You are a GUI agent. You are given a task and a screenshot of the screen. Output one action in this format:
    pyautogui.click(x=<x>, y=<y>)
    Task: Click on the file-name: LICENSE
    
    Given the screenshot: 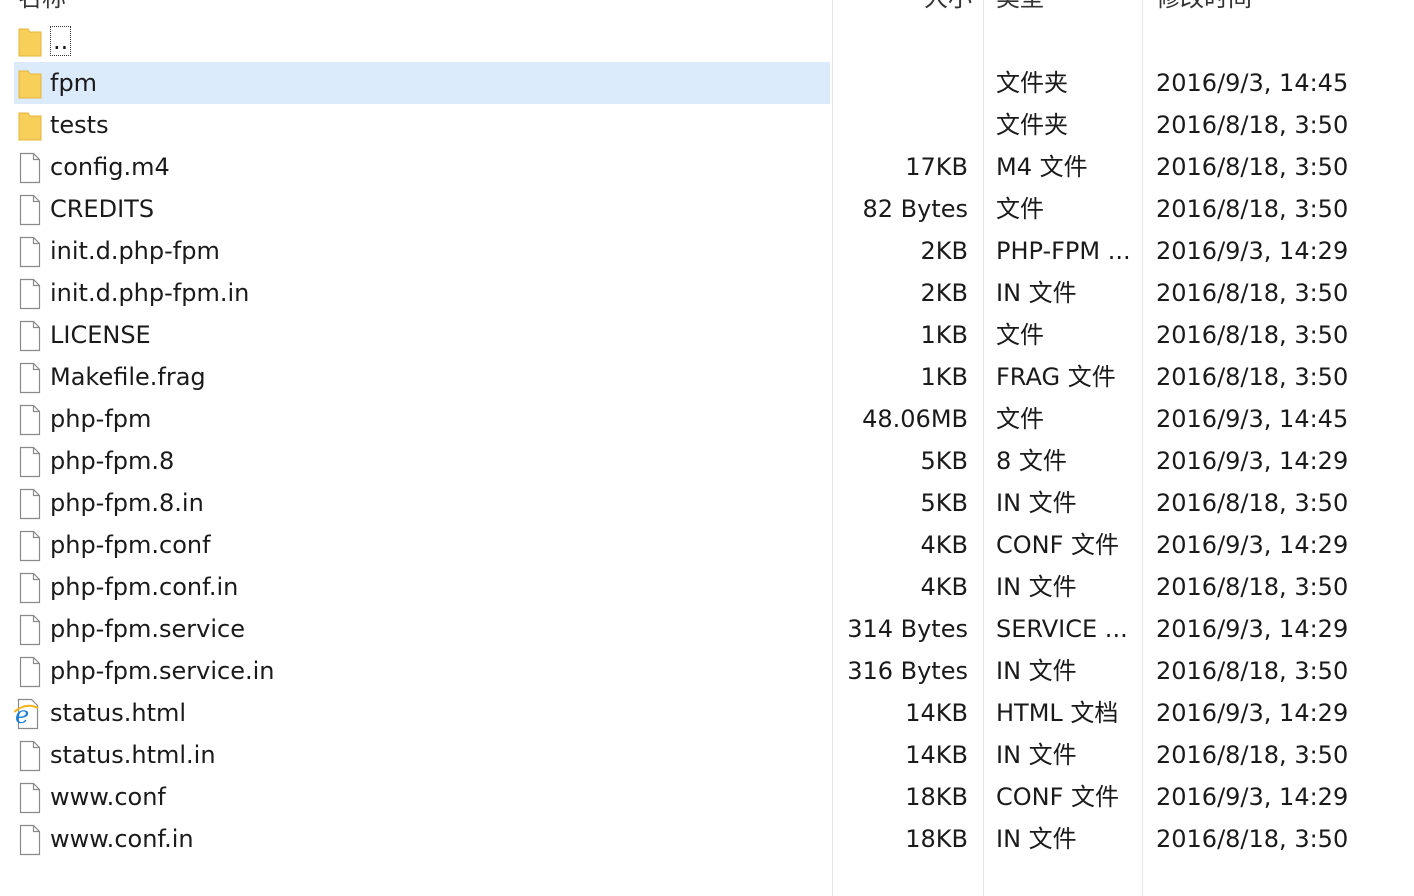 What is the action you would take?
    pyautogui.click(x=435, y=335)
    